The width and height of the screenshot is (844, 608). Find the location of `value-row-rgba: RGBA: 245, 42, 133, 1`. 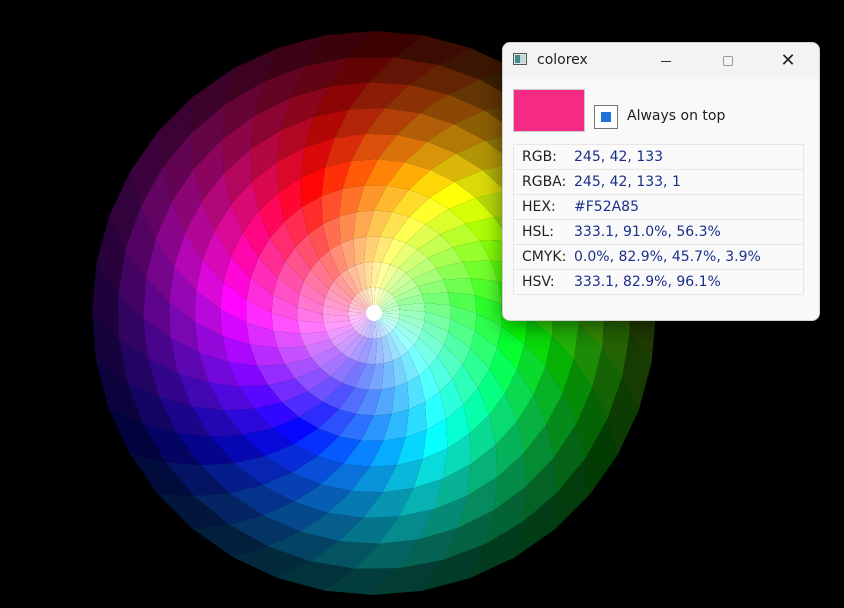

value-row-rgba: RGBA: 245, 42, 133, 1 is located at coordinates (658, 182).